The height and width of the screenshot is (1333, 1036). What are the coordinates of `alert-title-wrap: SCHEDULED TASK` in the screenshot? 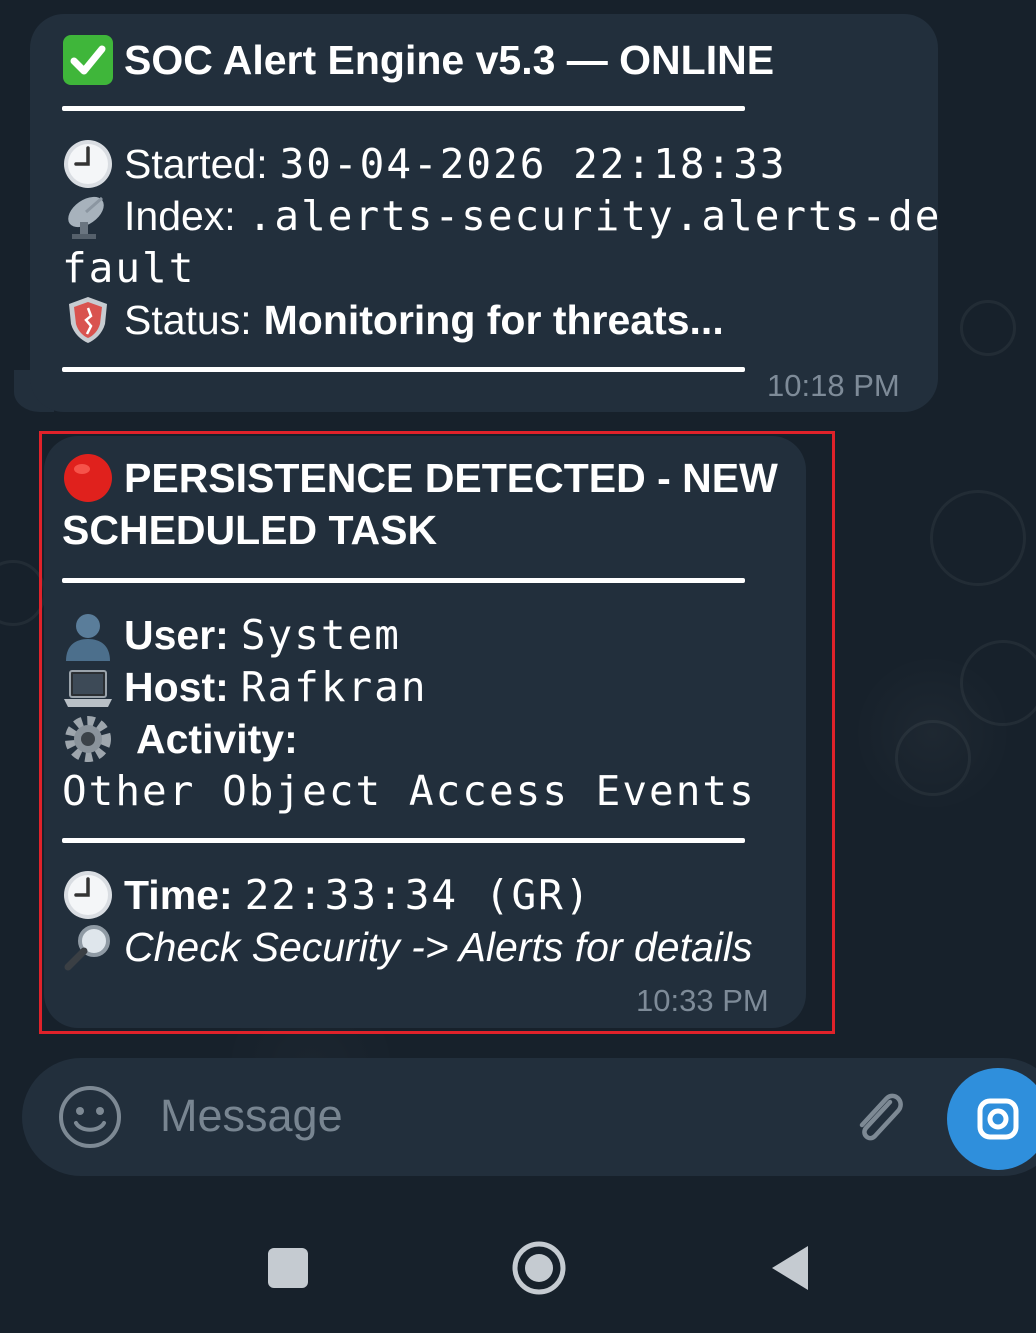 It's located at (250, 530).